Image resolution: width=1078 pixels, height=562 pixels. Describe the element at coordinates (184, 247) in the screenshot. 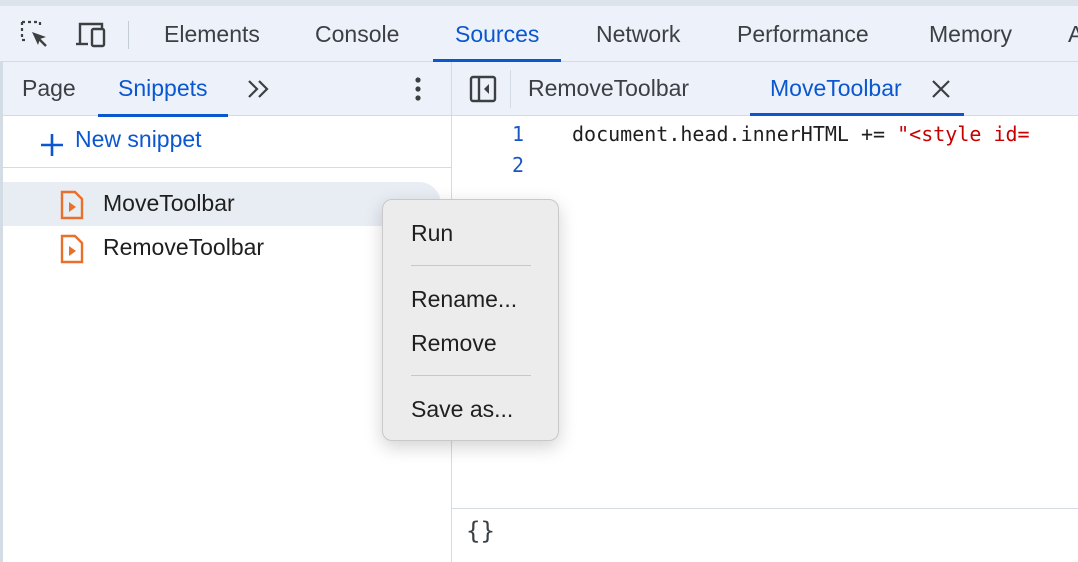

I see `snippet-label: RemoveToolbar` at that location.